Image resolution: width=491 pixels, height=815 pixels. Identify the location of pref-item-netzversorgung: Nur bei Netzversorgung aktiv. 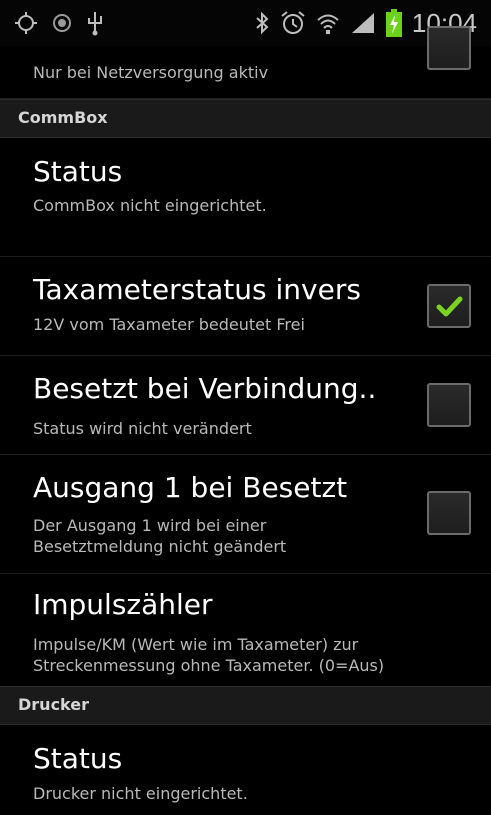
(245, 62).